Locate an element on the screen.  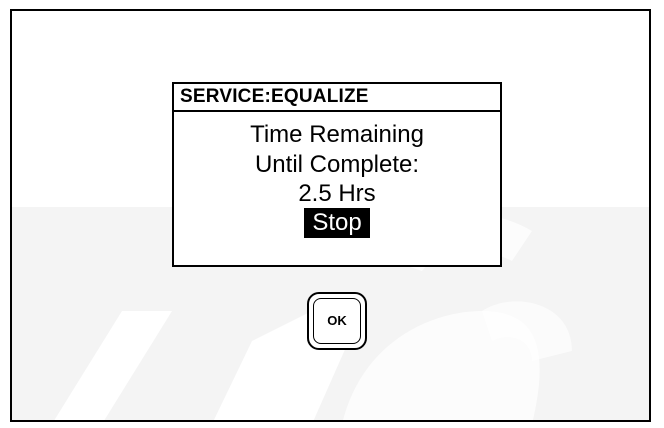
dialog-title: SERVICE:EQUALIZE is located at coordinates (337, 98).